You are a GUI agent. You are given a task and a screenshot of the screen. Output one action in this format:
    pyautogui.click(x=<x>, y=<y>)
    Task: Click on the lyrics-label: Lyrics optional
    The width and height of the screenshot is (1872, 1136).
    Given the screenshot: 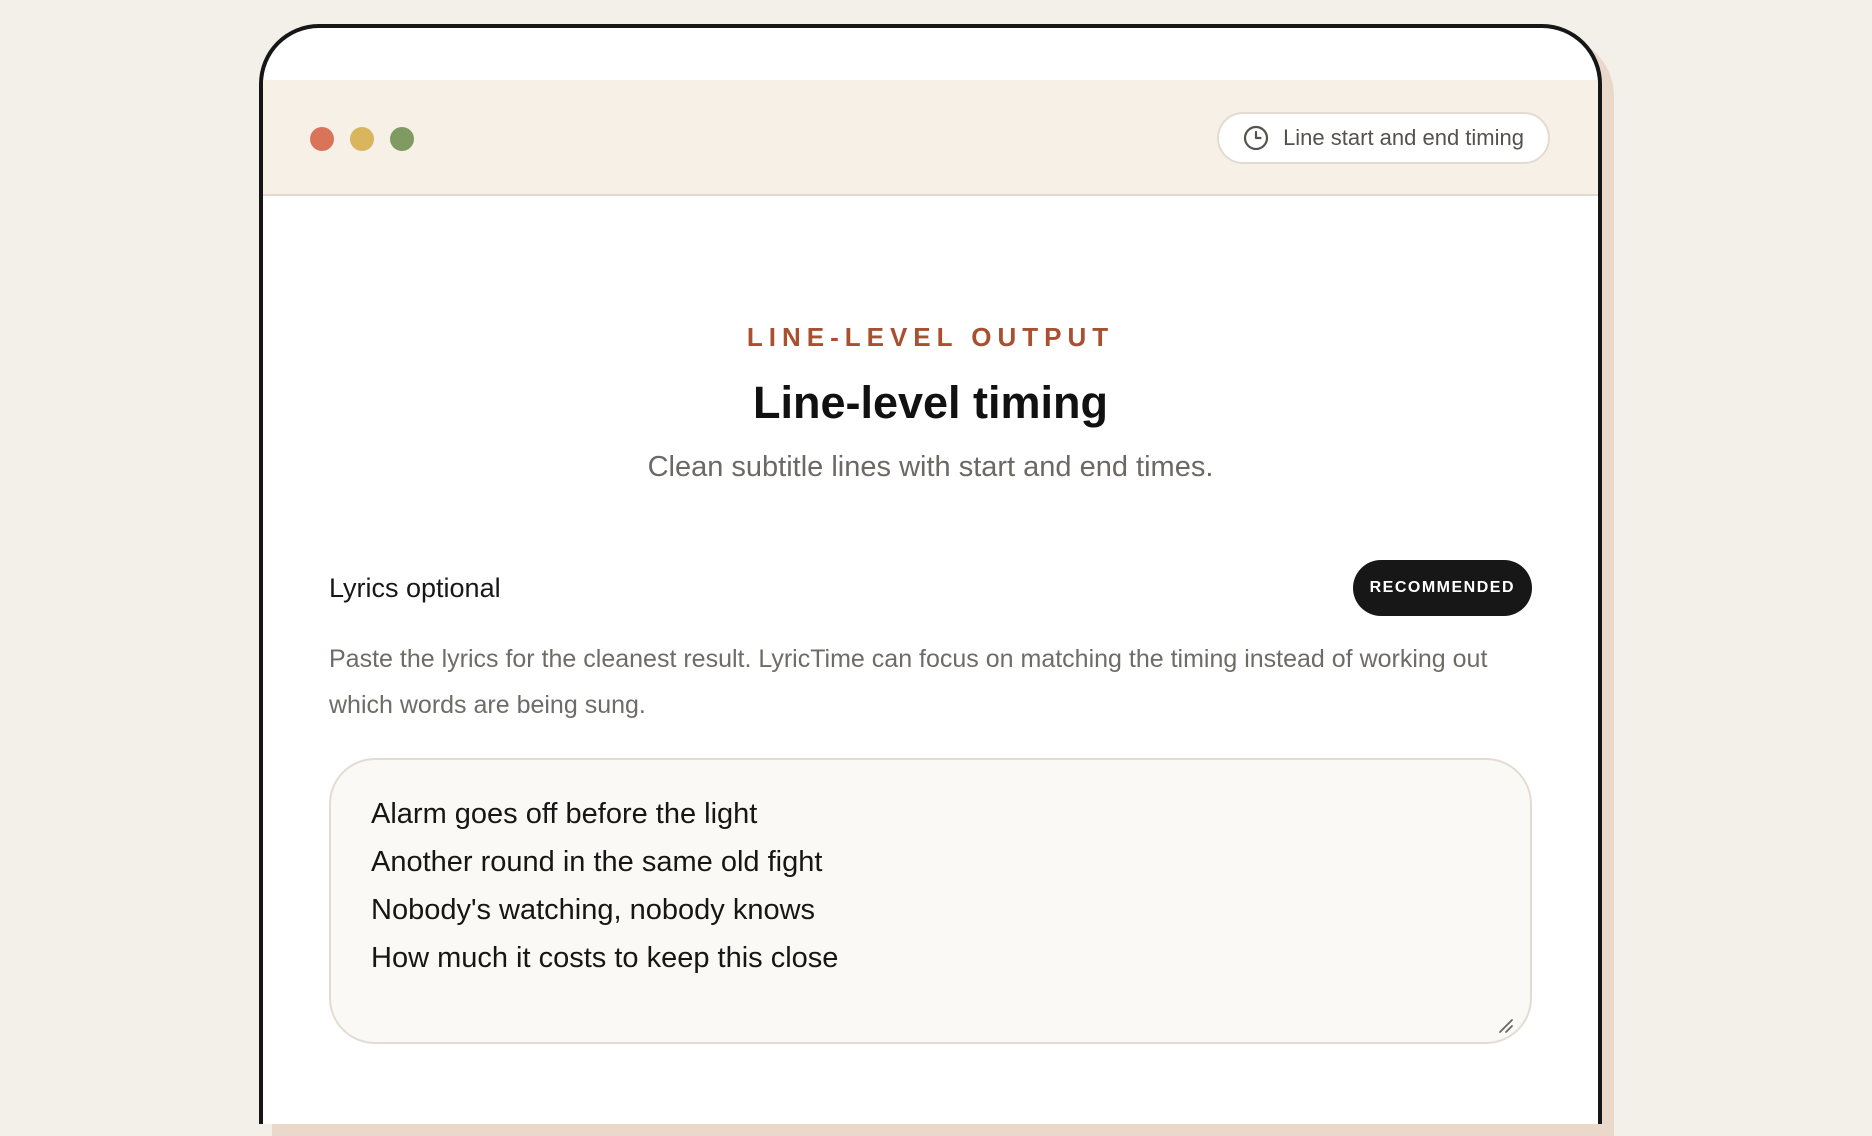 What is the action you would take?
    pyautogui.click(x=415, y=587)
    